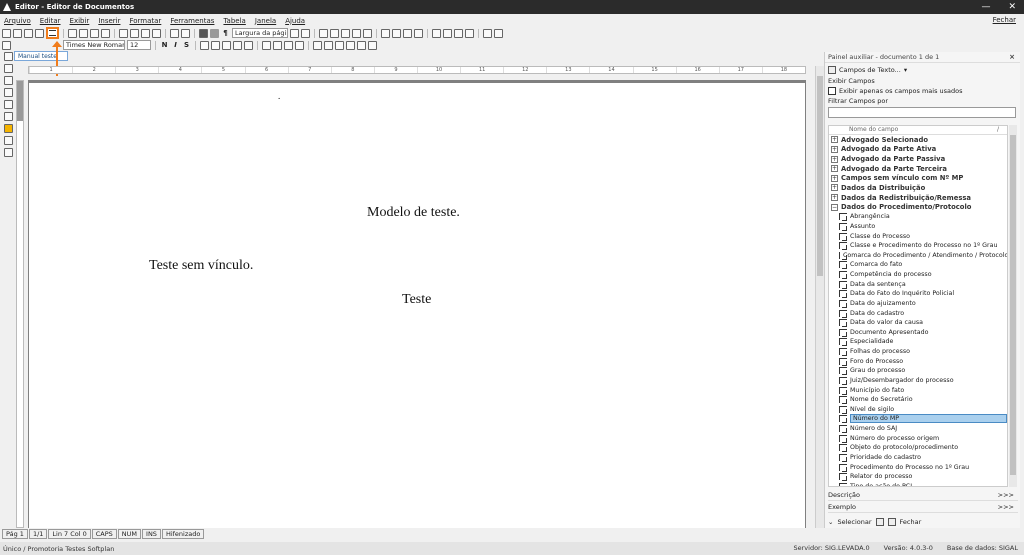  What do you see at coordinates (52, 33) in the screenshot?
I see `page-view-button` at bounding box center [52, 33].